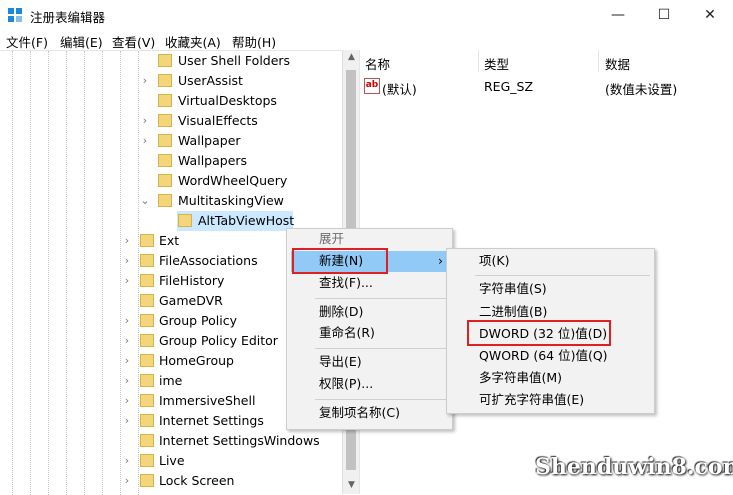  I want to click on menu-item-expandable-string-value: 可扩充字符串值(E), so click(531, 400).